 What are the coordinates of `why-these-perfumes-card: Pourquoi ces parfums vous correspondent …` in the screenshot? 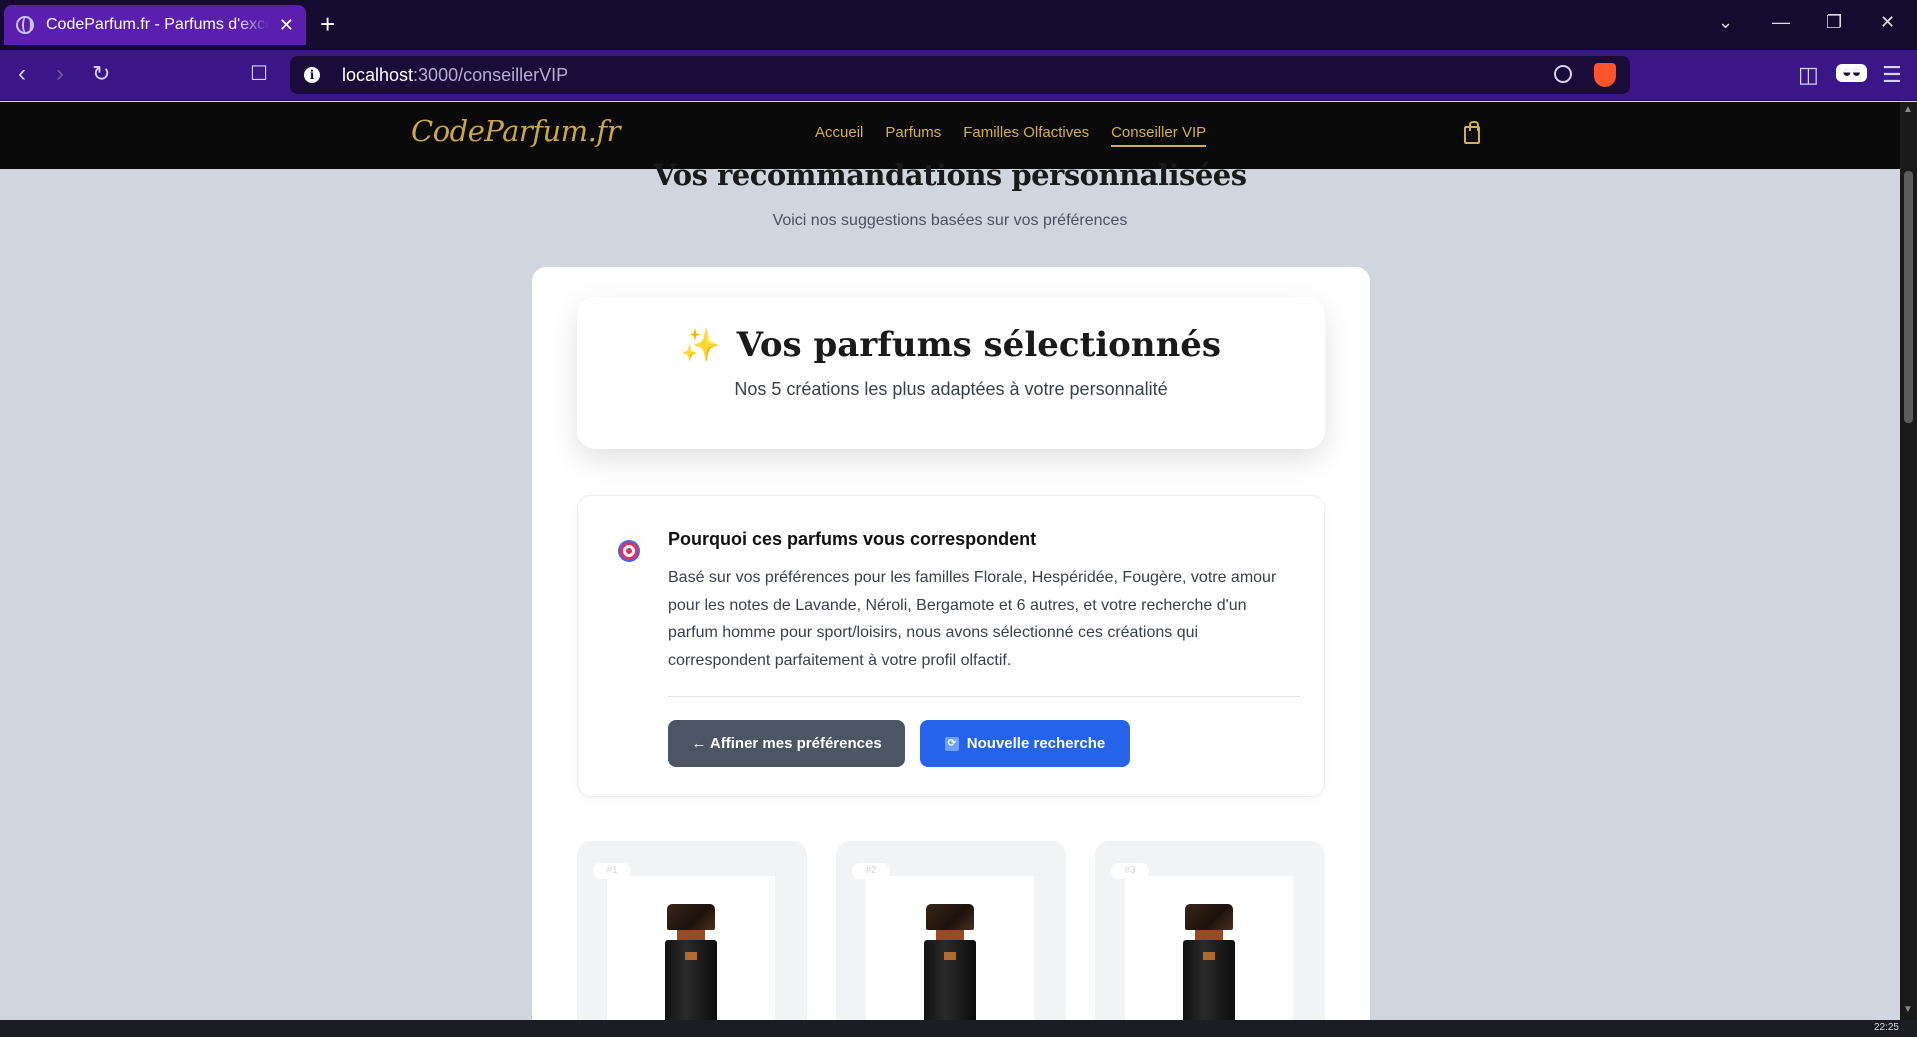 It's located at (951, 646).